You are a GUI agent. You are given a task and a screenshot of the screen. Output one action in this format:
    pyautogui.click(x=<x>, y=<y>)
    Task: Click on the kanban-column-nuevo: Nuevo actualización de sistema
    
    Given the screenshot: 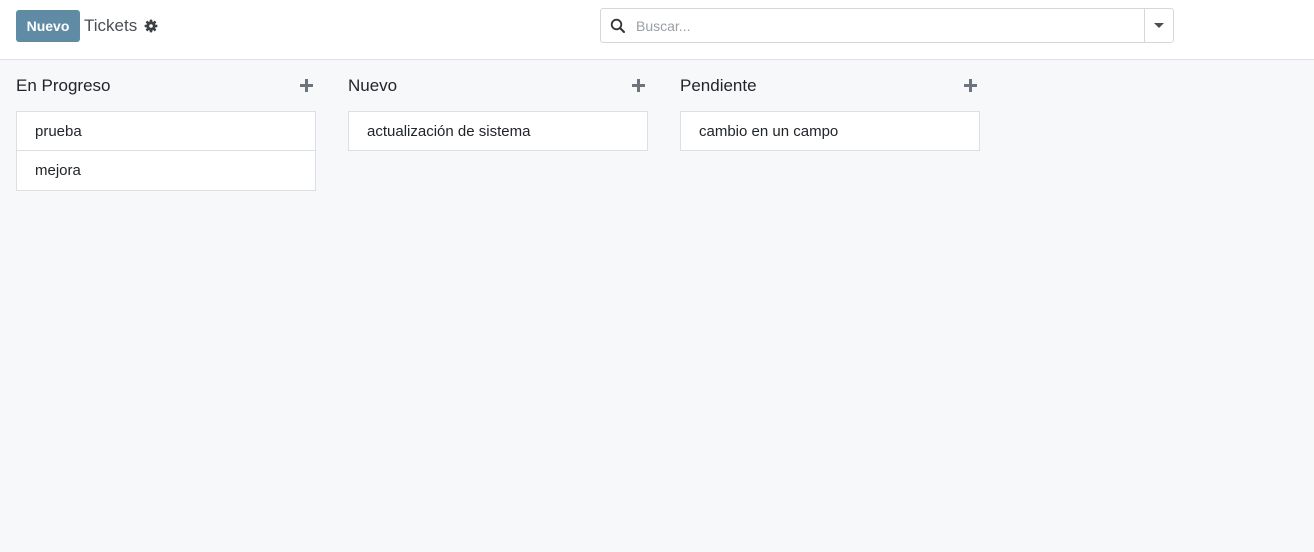 What is the action you would take?
    pyautogui.click(x=498, y=111)
    